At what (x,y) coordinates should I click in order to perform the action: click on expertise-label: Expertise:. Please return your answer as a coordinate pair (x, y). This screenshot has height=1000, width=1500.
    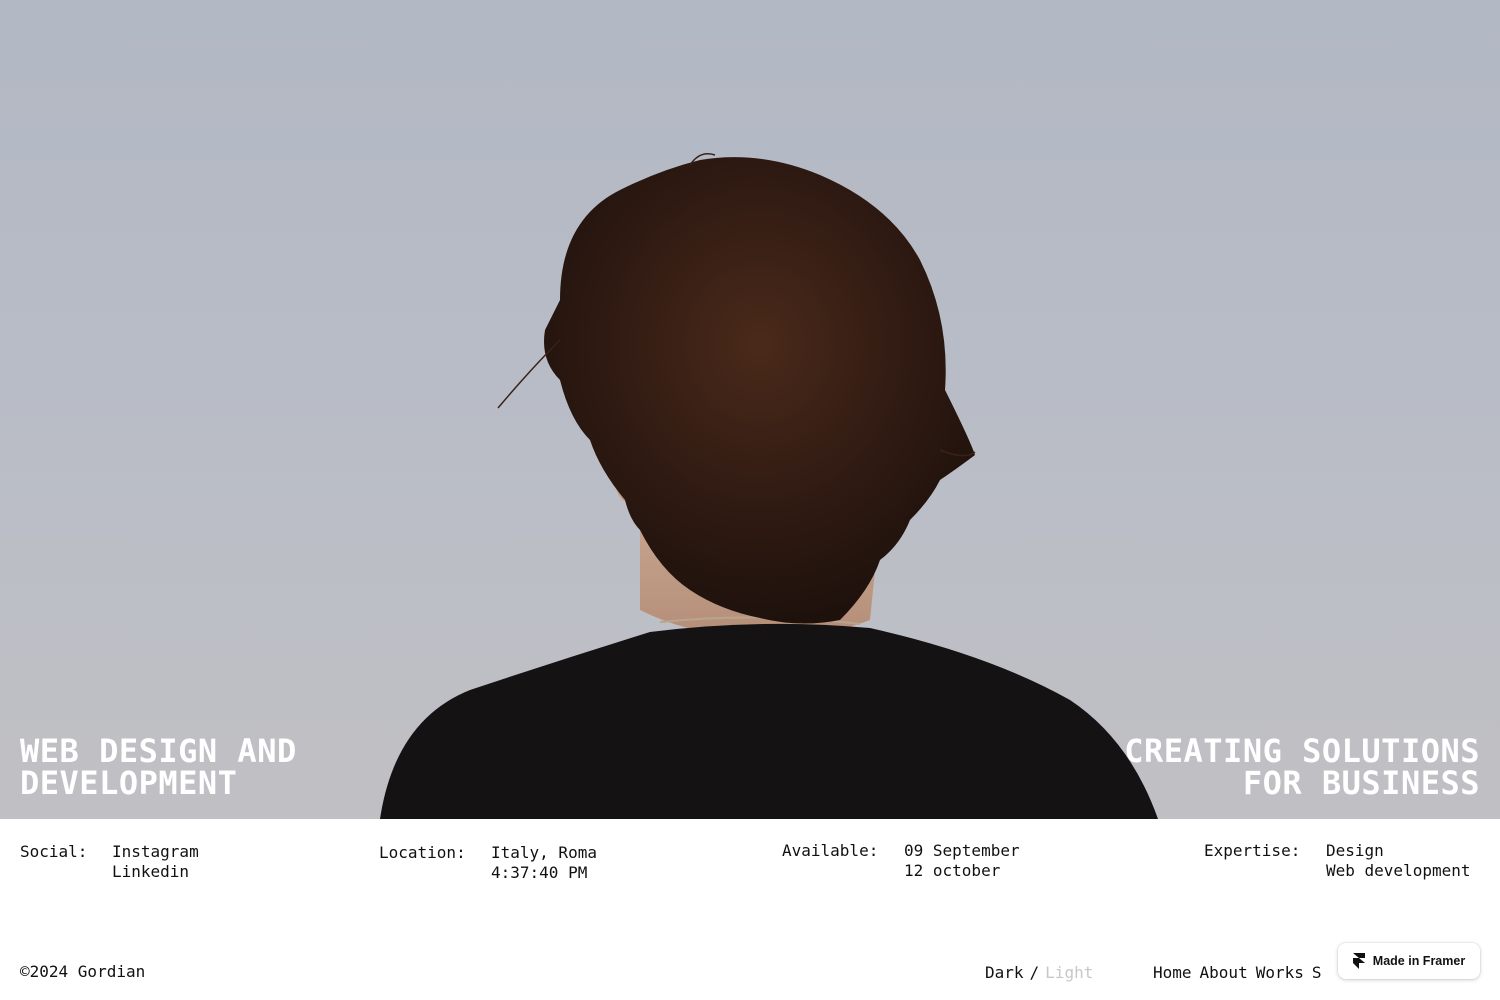
    Looking at the image, I should click on (1252, 850).